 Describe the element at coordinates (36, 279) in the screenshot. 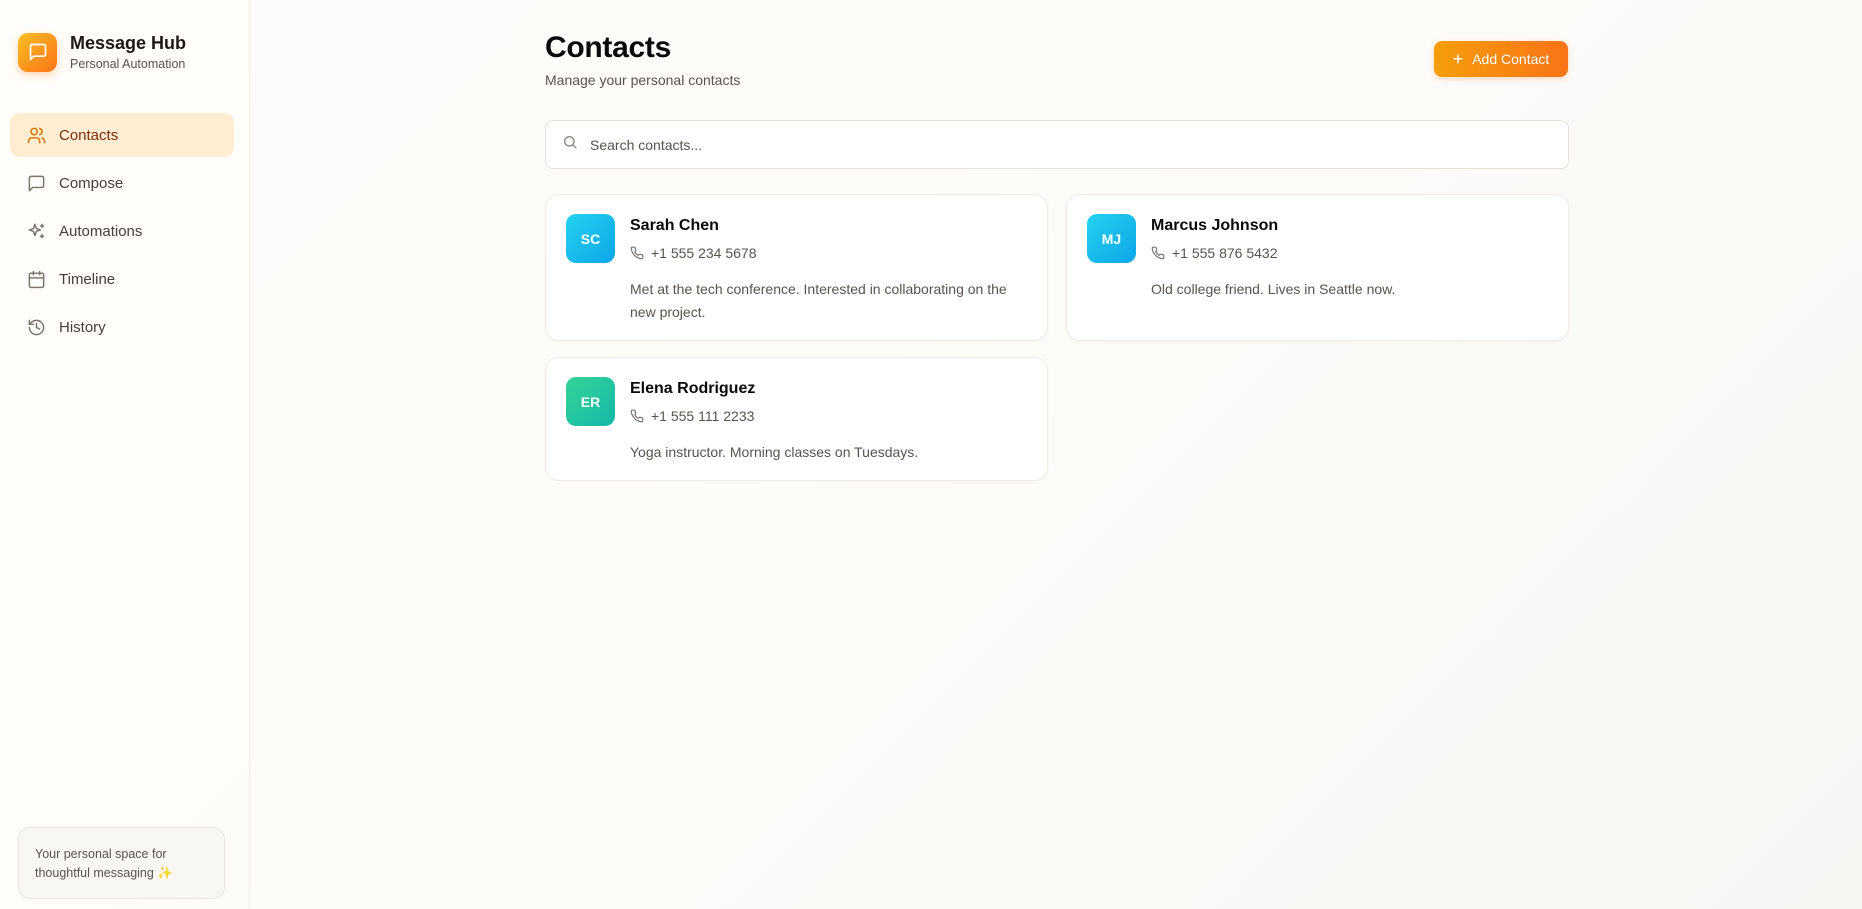

I see `calendar-icon` at that location.